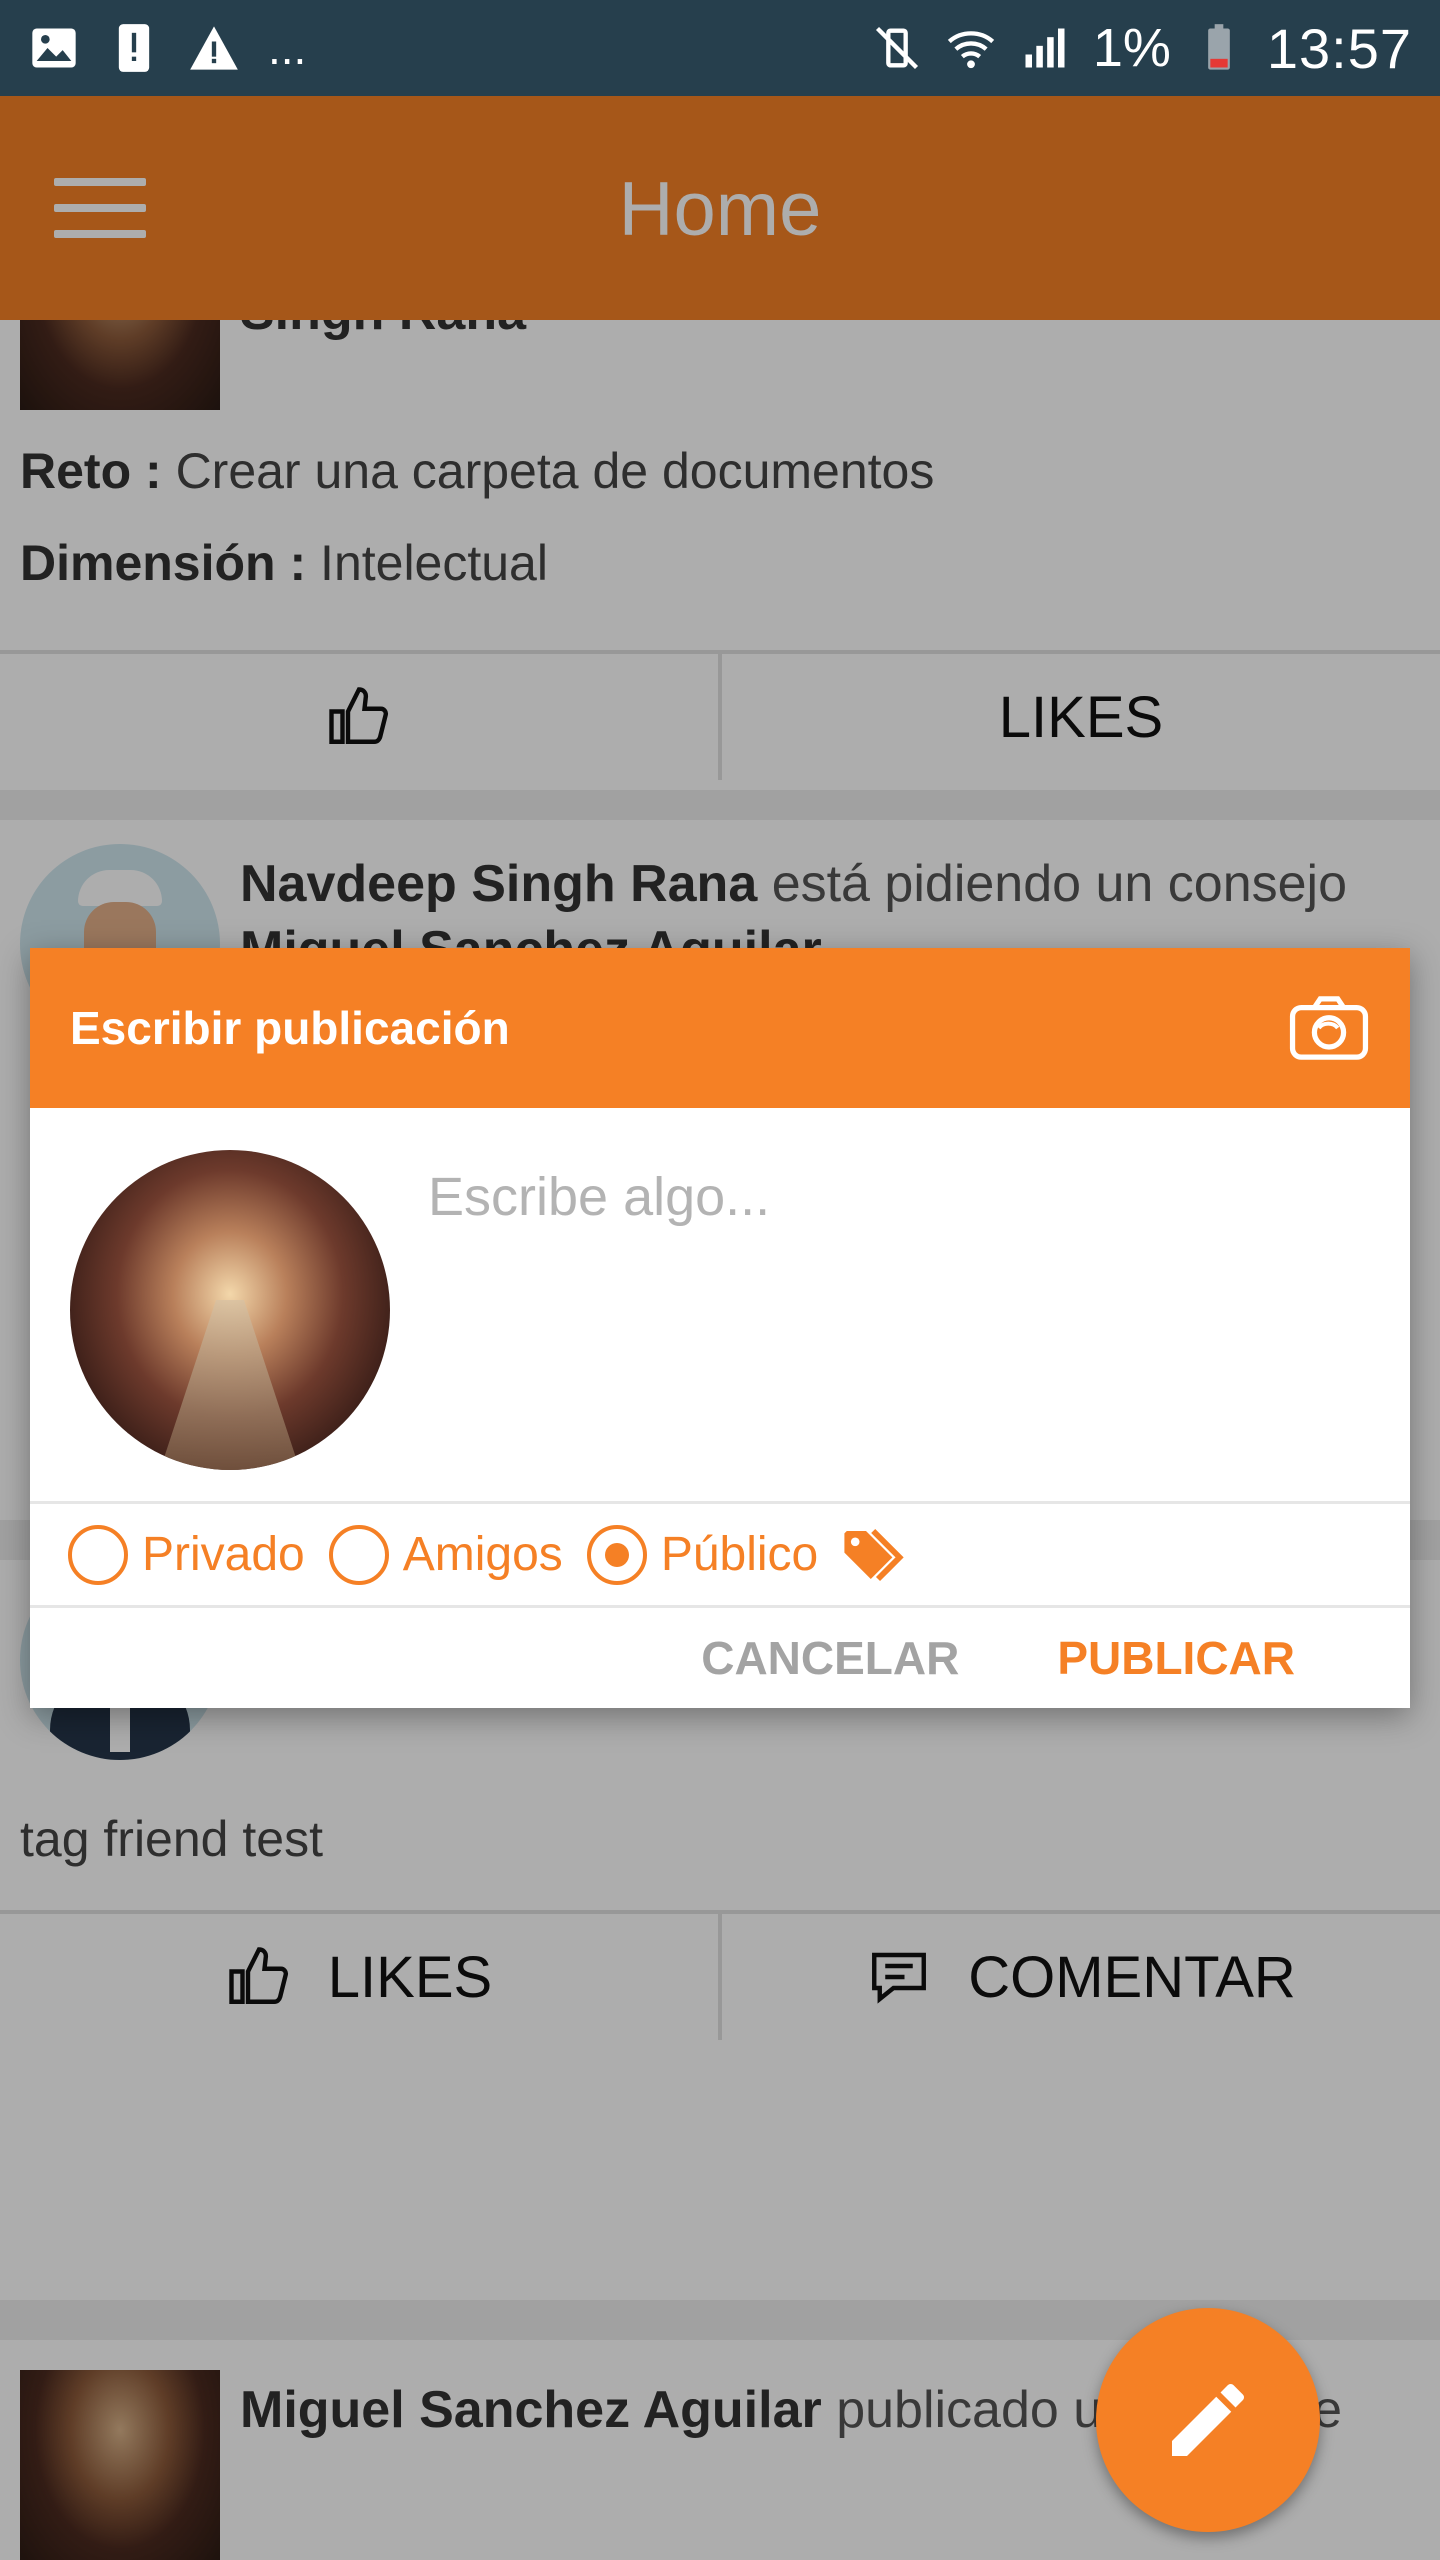 Image resolution: width=1440 pixels, height=2560 pixels. Describe the element at coordinates (720, 1306) in the screenshot. I see `dialog-body` at that location.